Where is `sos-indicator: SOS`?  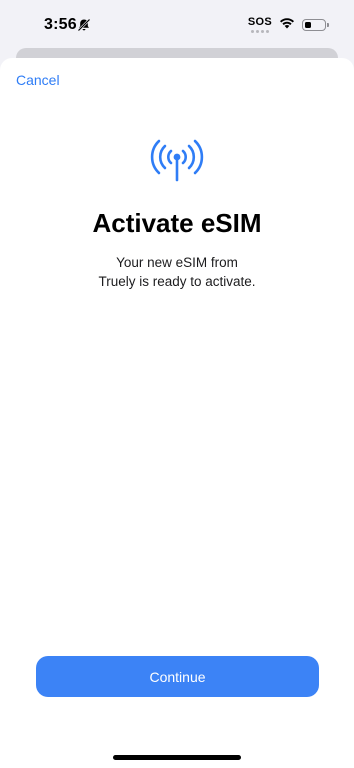 sos-indicator: SOS is located at coordinates (260, 25).